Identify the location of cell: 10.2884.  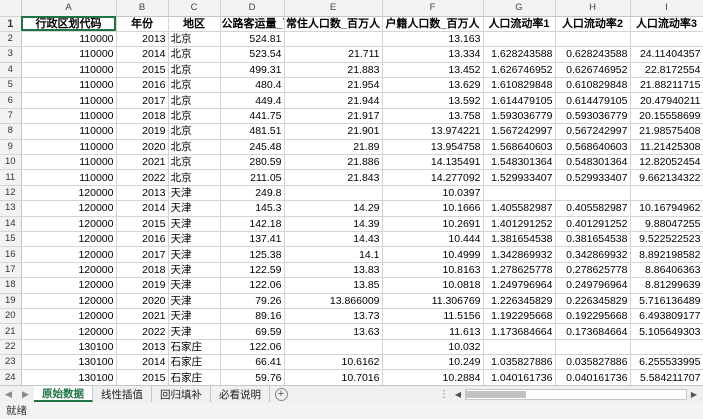
(433, 377).